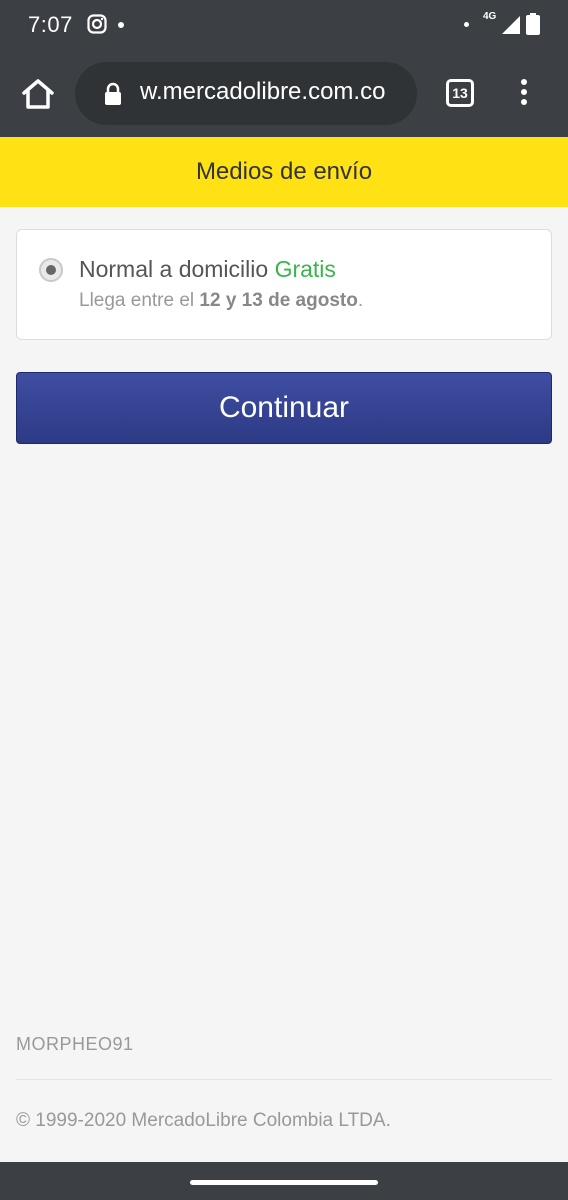  Describe the element at coordinates (121, 25) in the screenshot. I see `notification-dot-icon` at that location.